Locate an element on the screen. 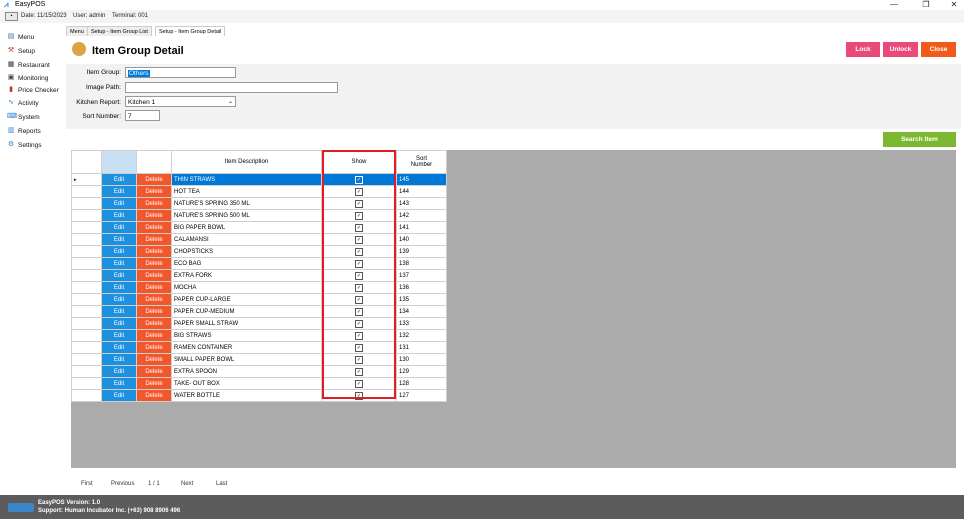 The height and width of the screenshot is (519, 964). close-button: Close is located at coordinates (938, 49).